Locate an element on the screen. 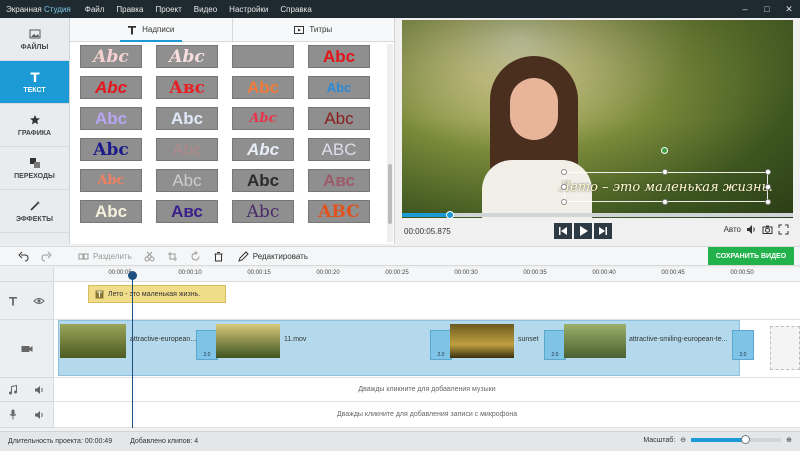  zoom-slider is located at coordinates (736, 439).